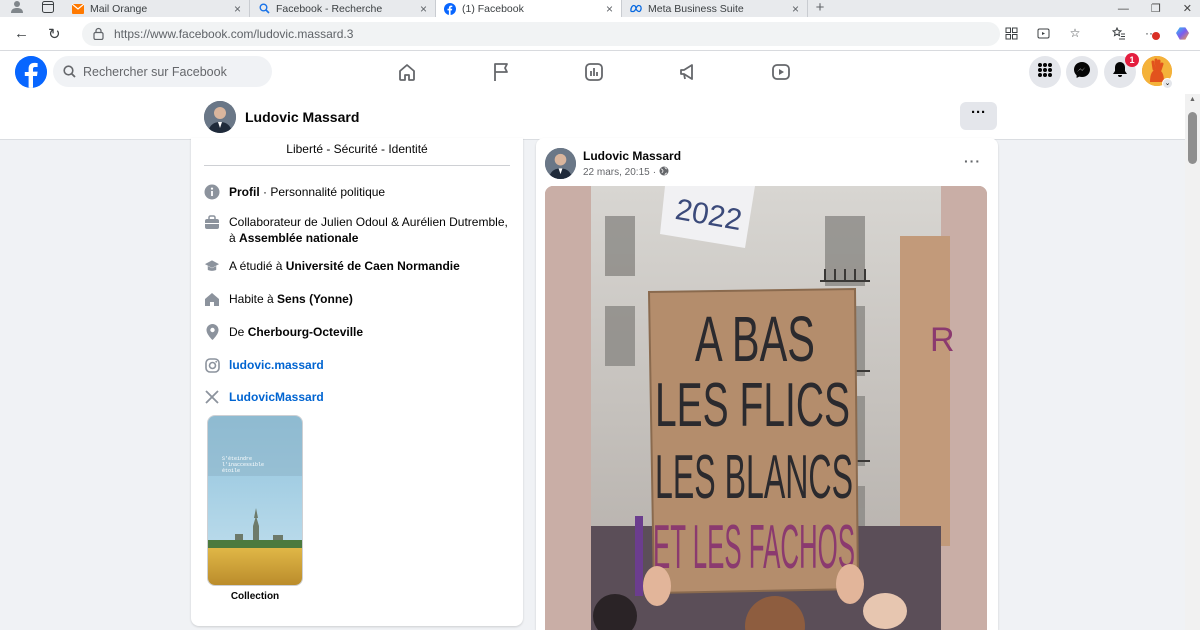 The width and height of the screenshot is (1200, 630). I want to click on apps-icon, so click(1011, 33).